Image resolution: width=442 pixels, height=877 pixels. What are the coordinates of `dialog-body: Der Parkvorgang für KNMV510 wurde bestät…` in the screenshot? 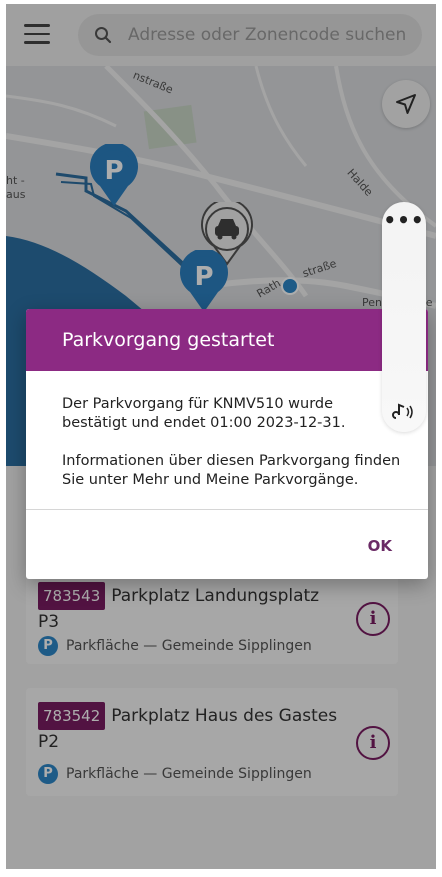 It's located at (214, 430).